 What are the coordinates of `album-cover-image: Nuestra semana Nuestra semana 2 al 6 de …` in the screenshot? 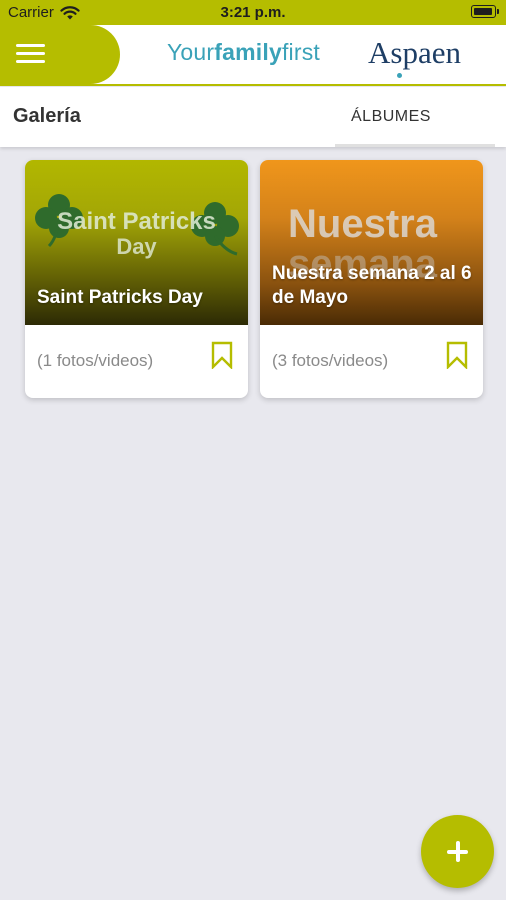 It's located at (371, 242).